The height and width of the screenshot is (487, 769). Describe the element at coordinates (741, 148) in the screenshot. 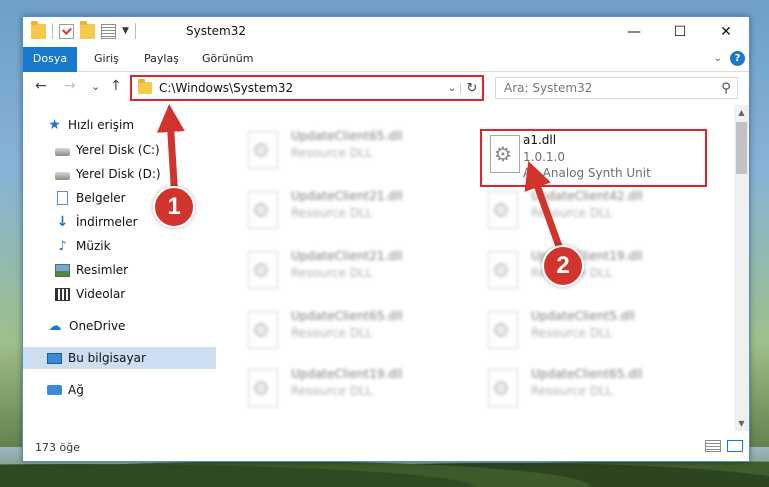

I see `scrollbar-thumb` at that location.